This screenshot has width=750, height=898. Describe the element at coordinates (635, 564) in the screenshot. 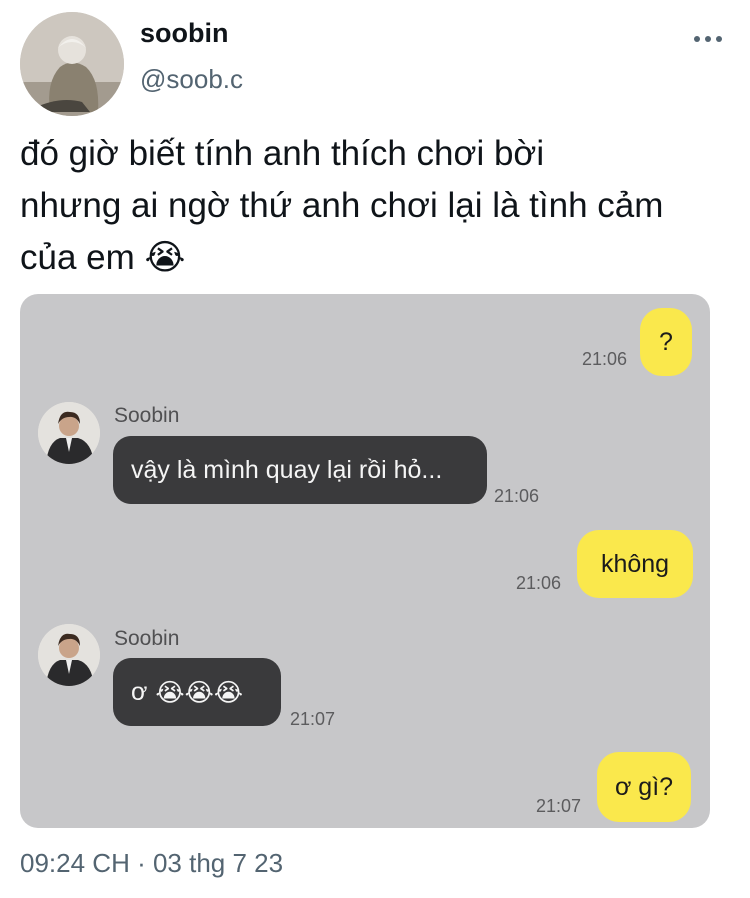

I see `outgoing-message-bubble: không` at that location.